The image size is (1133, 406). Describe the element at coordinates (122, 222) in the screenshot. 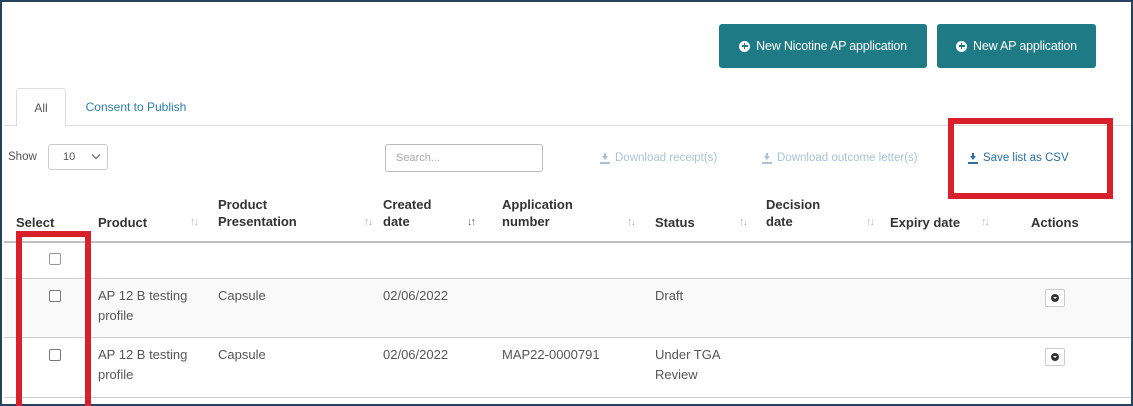

I see `col-header-product: Product` at that location.